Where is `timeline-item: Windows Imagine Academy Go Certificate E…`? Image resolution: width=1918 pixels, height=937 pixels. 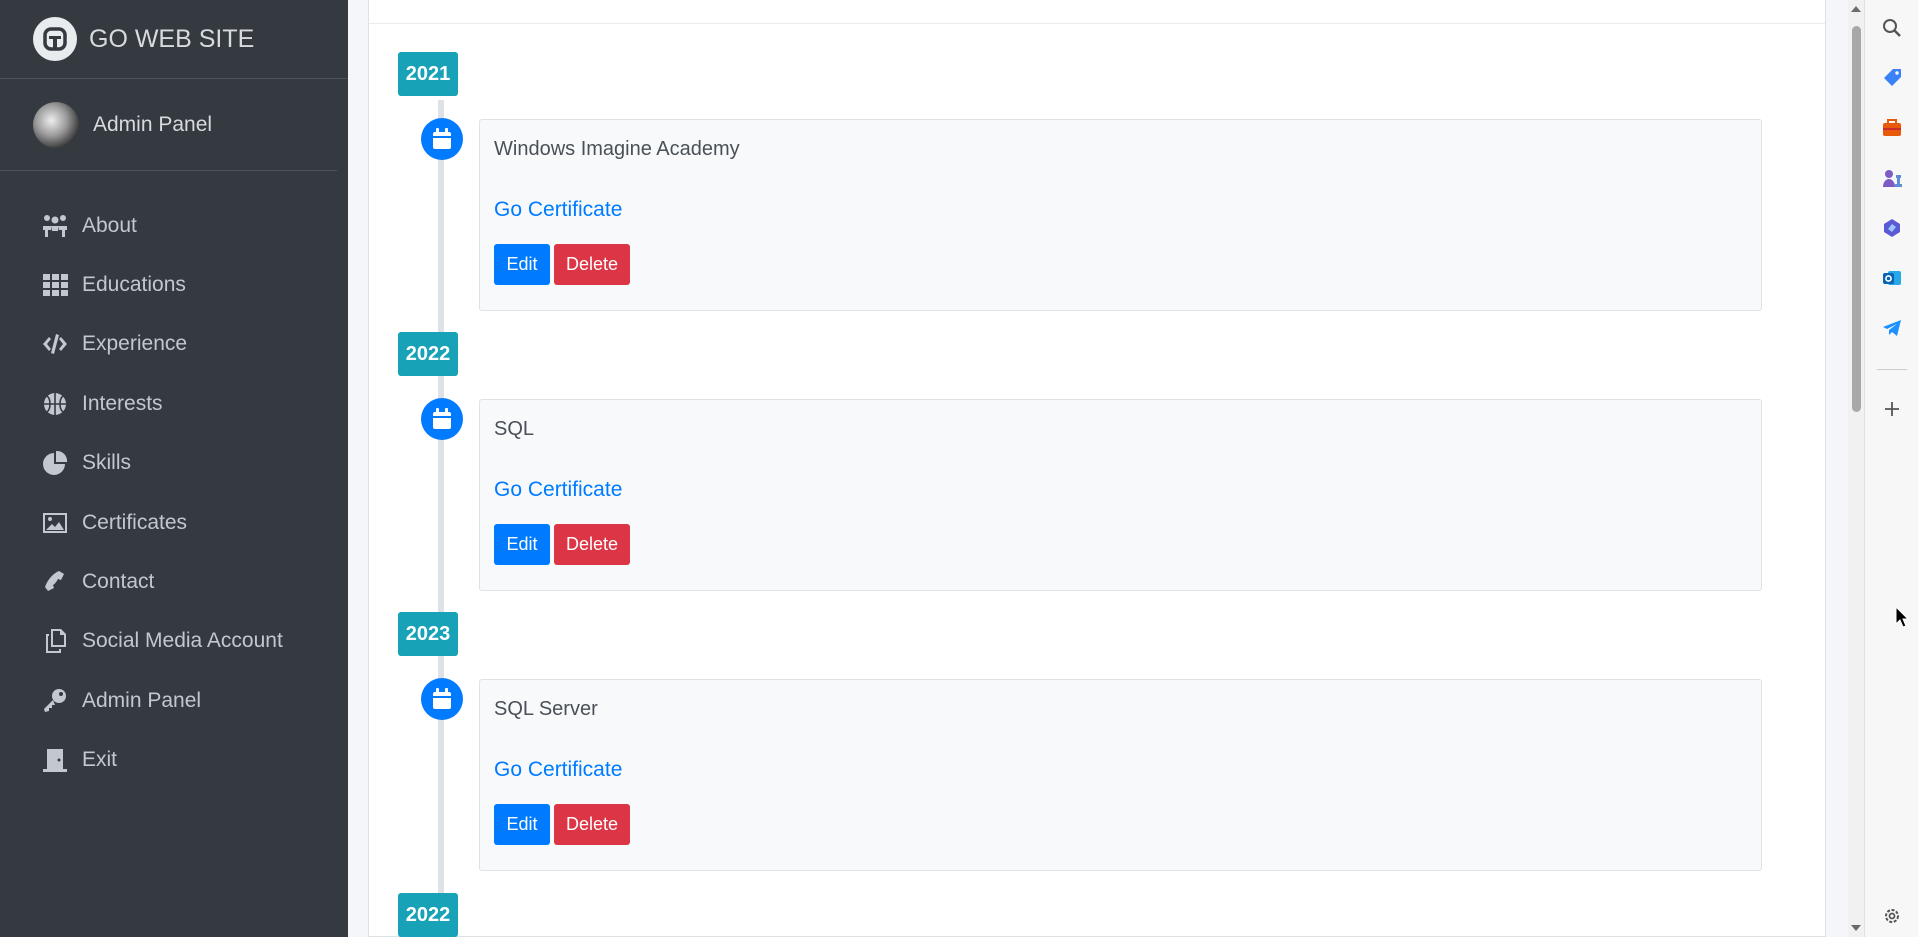
timeline-item: Windows Imagine Academy Go Certificate E… is located at coordinates (1120, 215).